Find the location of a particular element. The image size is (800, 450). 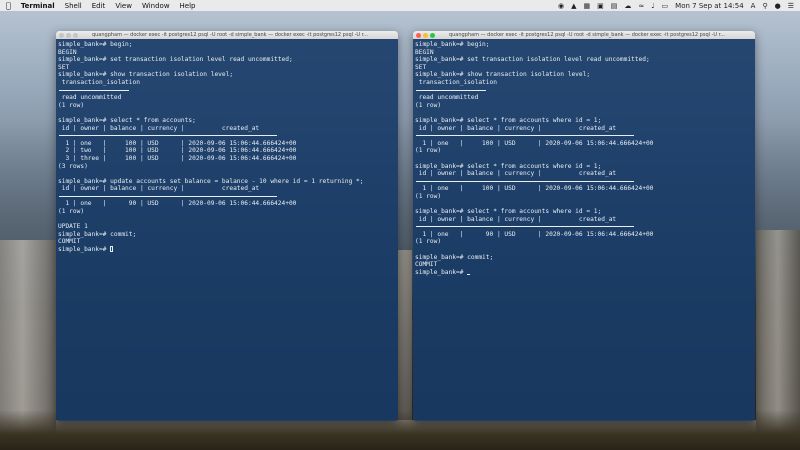

volume-icon: ♩ is located at coordinates (652, 6).